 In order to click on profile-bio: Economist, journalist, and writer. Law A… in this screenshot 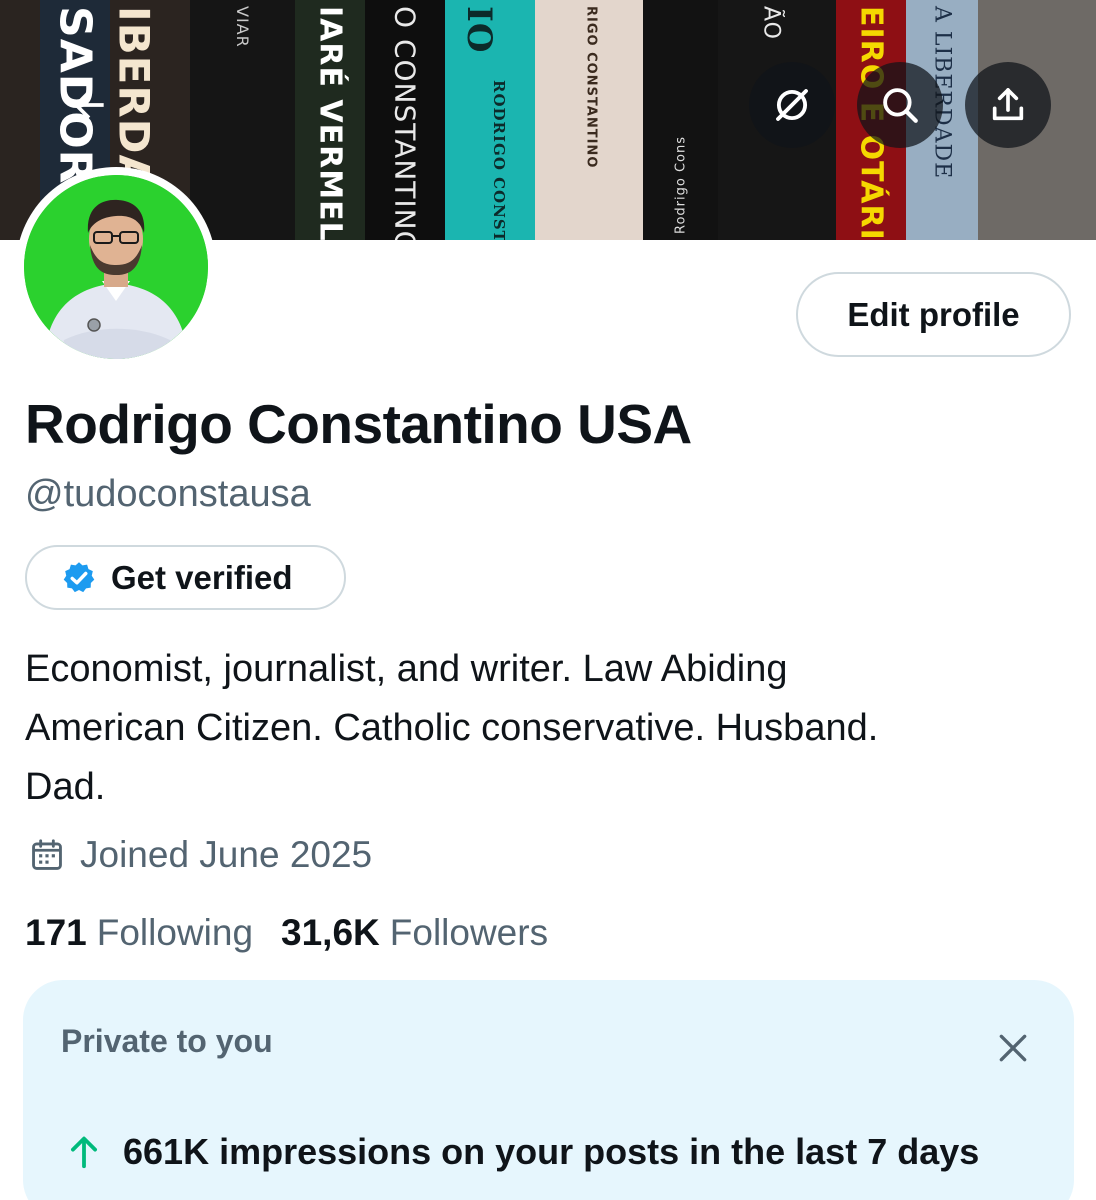, I will do `click(545, 728)`.